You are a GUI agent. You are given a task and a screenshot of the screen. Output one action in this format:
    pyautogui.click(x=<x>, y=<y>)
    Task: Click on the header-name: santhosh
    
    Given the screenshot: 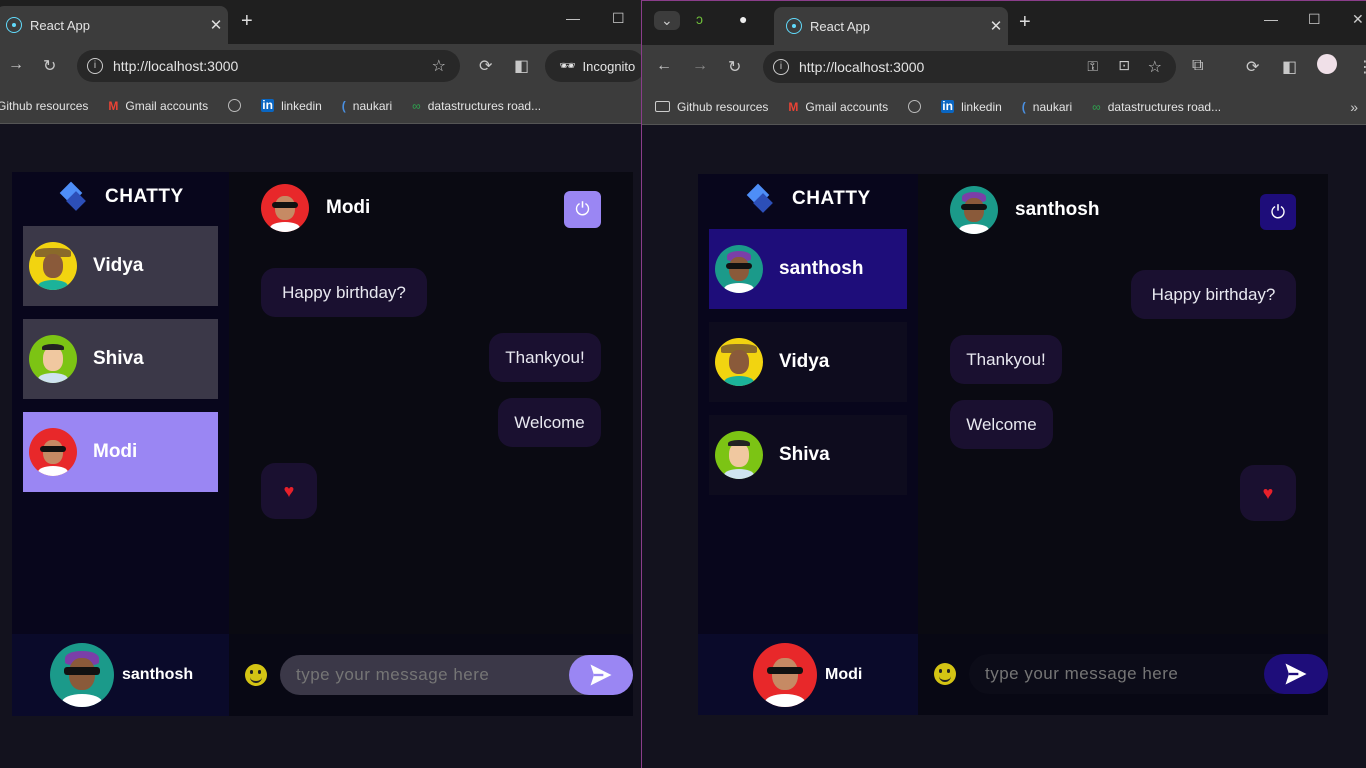 What is the action you would take?
    pyautogui.click(x=1057, y=209)
    